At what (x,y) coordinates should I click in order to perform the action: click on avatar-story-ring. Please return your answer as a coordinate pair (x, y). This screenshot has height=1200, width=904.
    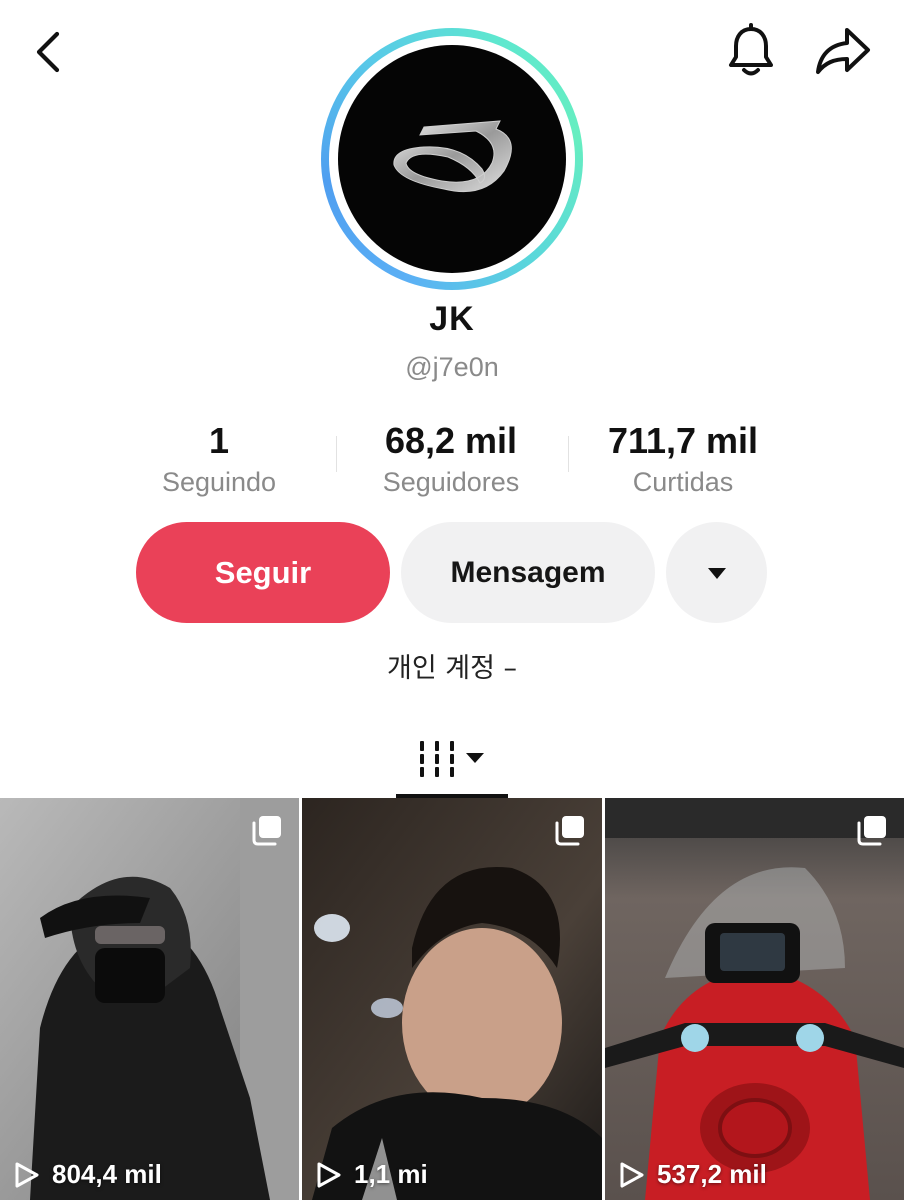
    Looking at the image, I should click on (452, 159).